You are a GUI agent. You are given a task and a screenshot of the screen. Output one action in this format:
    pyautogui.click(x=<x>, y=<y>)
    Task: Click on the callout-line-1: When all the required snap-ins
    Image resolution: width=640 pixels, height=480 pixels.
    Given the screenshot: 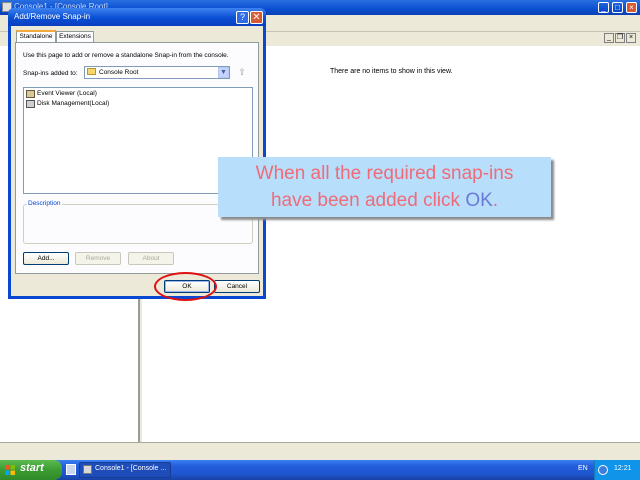 What is the action you would take?
    pyautogui.click(x=384, y=173)
    